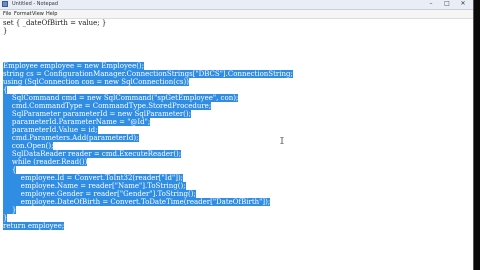 This screenshot has width=480, height=270. Describe the element at coordinates (50, 130) in the screenshot. I see `selected-code-line: parameterId.Value = id;` at that location.